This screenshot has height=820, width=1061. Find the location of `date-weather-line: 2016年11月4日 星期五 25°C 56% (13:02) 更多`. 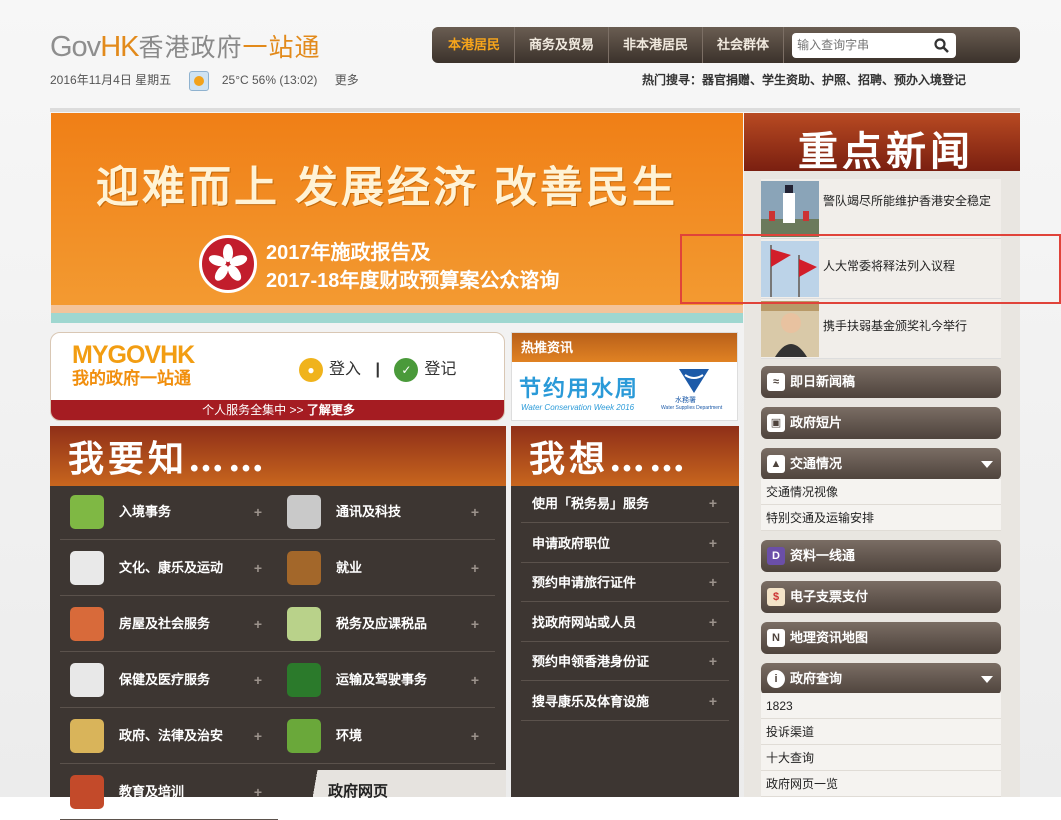

date-weather-line: 2016年11月4日 星期五 25°C 56% (13:02) 更多 is located at coordinates (204, 81).